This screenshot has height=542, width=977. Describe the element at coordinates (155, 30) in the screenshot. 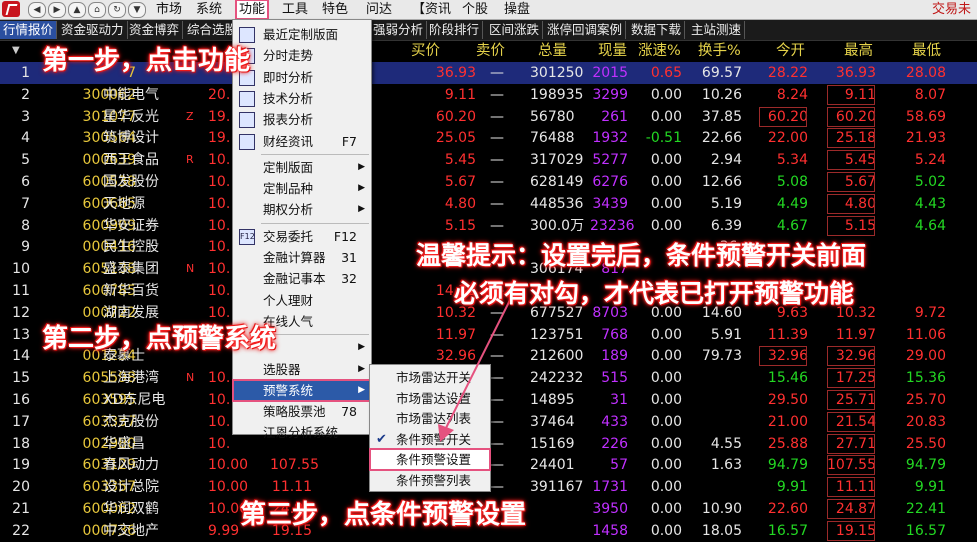

I see `tab-fund-game: 资金博弈` at that location.